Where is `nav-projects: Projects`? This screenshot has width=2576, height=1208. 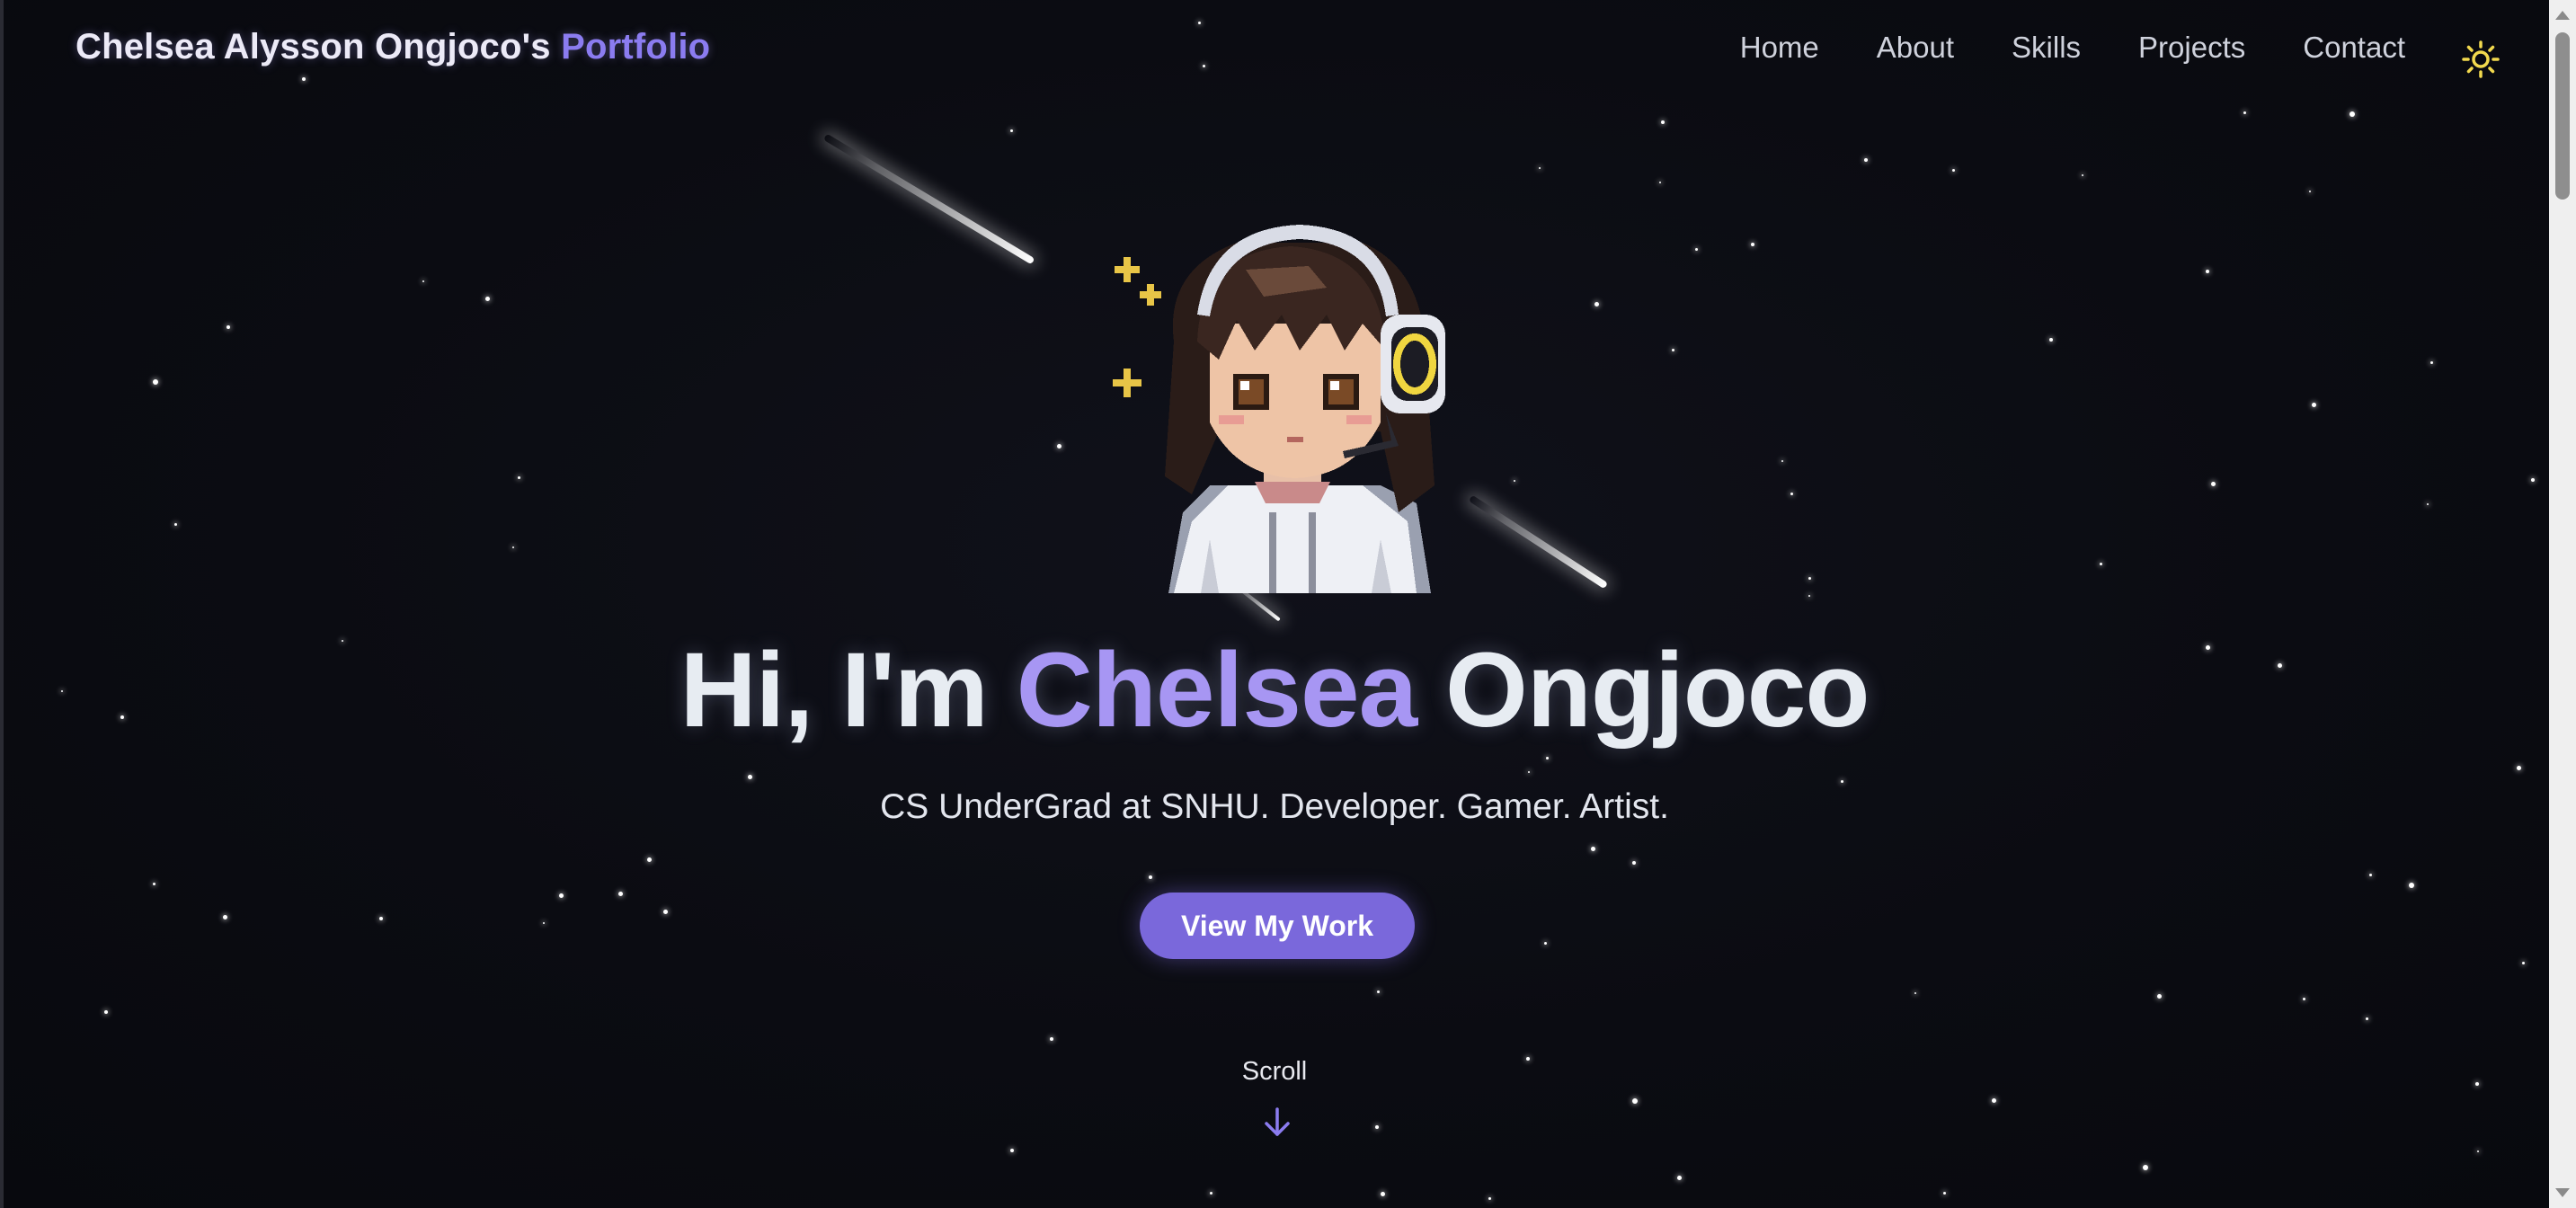
nav-projects: Projects is located at coordinates (2191, 48).